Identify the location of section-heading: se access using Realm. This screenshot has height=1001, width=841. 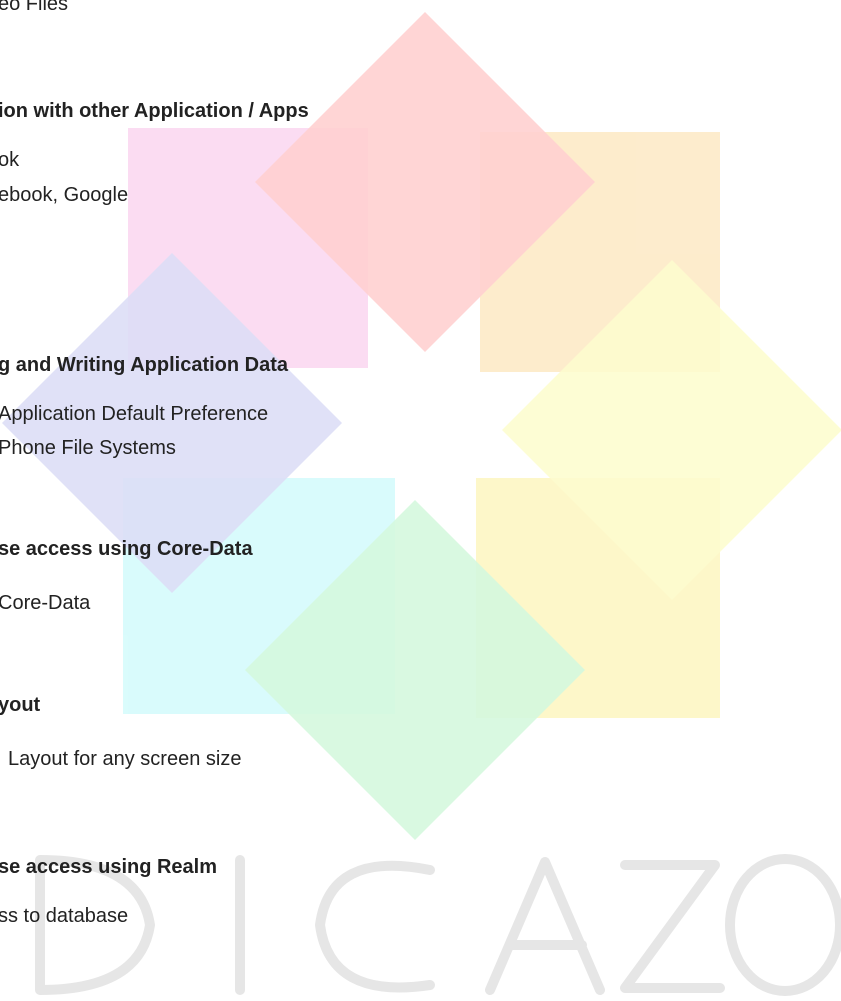
(109, 867).